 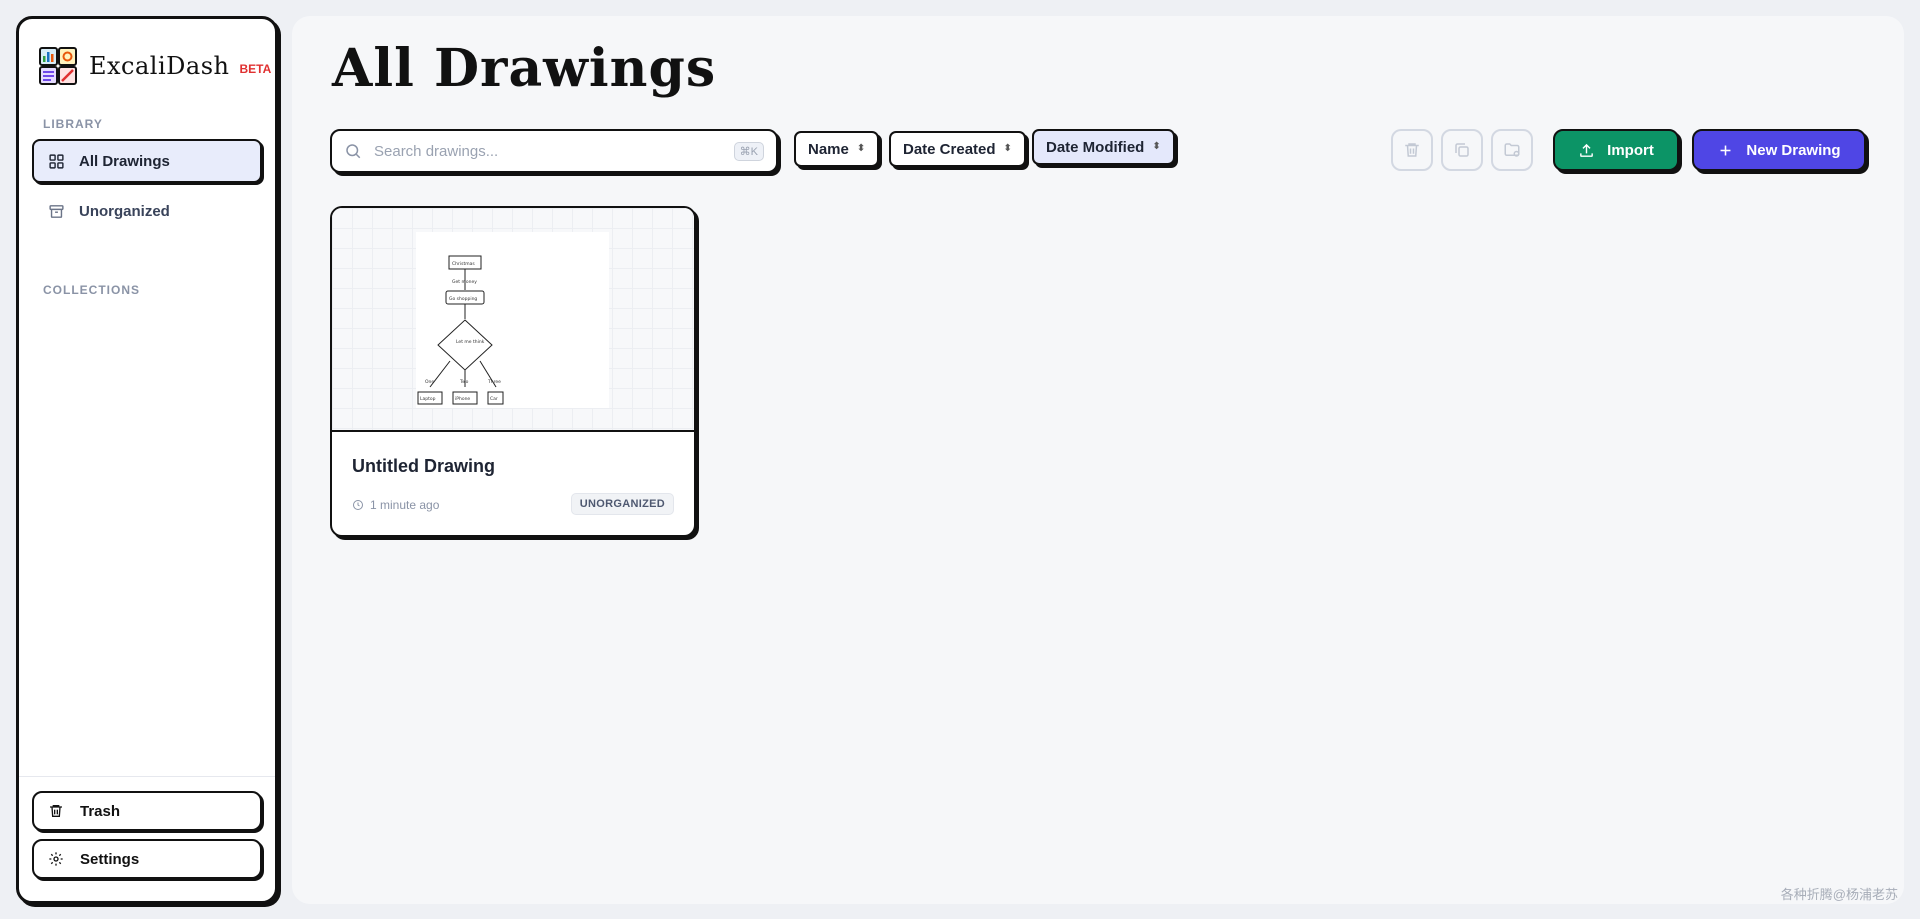 What do you see at coordinates (56, 161) in the screenshot?
I see `grid-icon` at bounding box center [56, 161].